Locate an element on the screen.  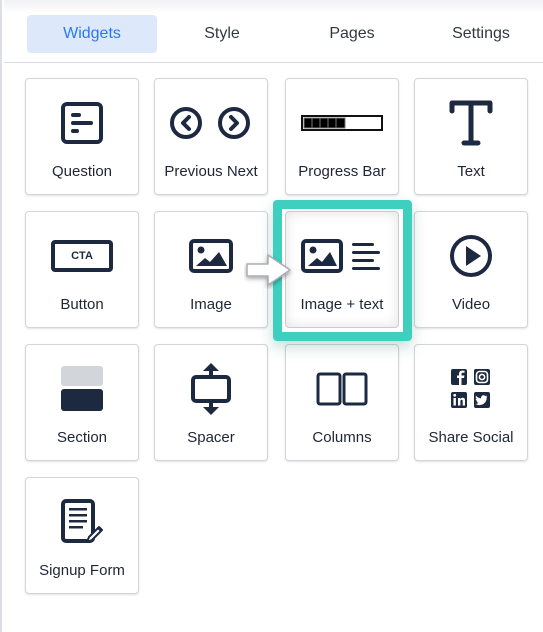
social-icons is located at coordinates (471, 389).